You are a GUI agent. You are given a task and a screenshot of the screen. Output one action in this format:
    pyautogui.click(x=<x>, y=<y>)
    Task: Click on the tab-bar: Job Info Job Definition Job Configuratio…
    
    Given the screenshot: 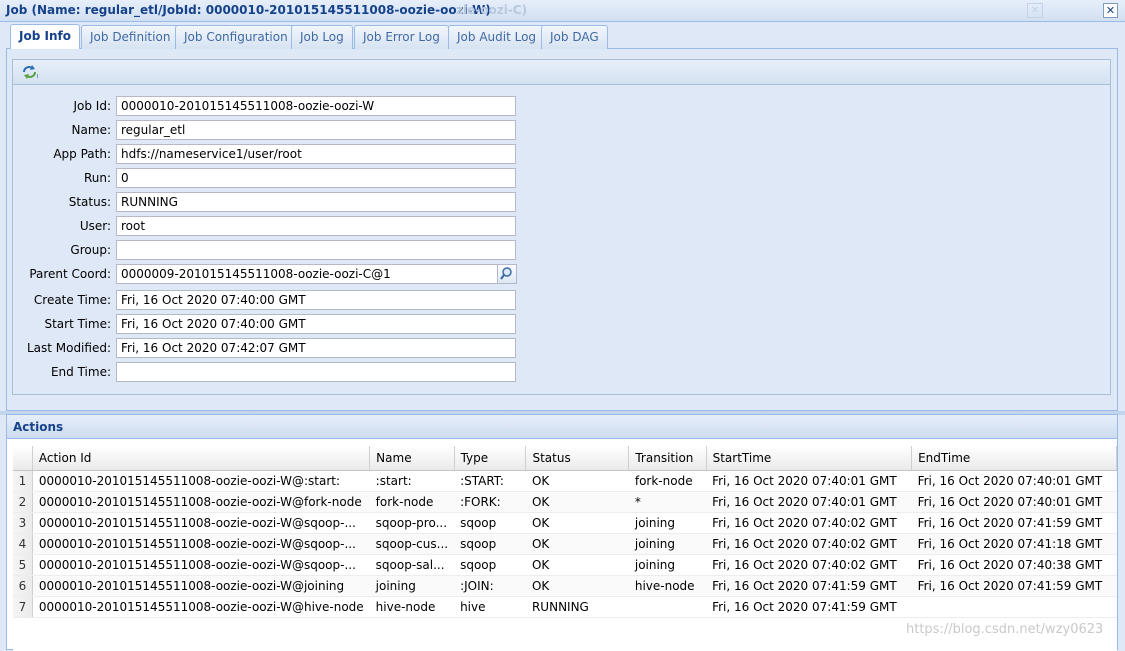 What is the action you would take?
    pyautogui.click(x=562, y=36)
    